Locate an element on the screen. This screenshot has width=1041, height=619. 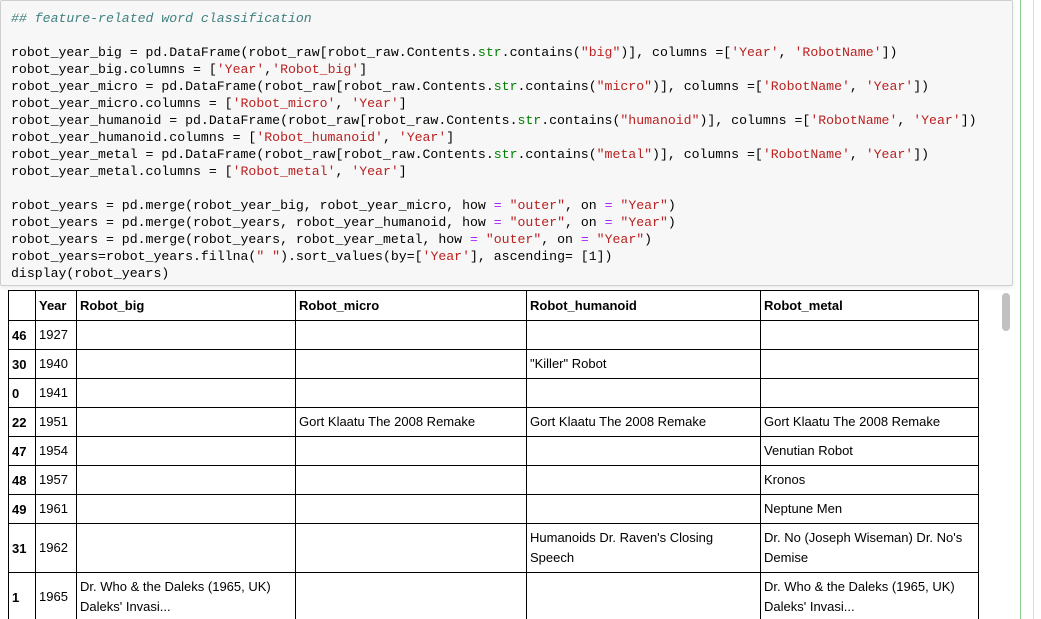
code-token: 'Robot_metal' is located at coordinates (284, 171).